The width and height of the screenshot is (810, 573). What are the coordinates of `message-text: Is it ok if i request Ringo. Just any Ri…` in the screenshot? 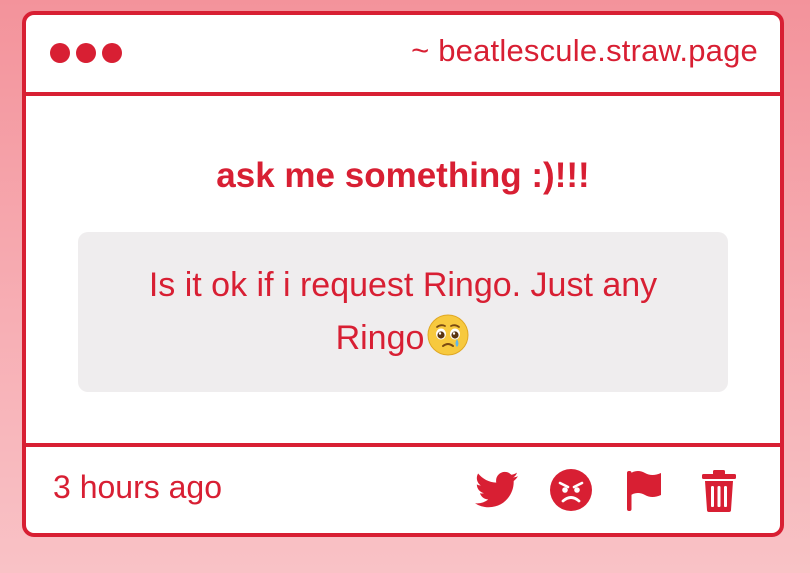 It's located at (403, 311).